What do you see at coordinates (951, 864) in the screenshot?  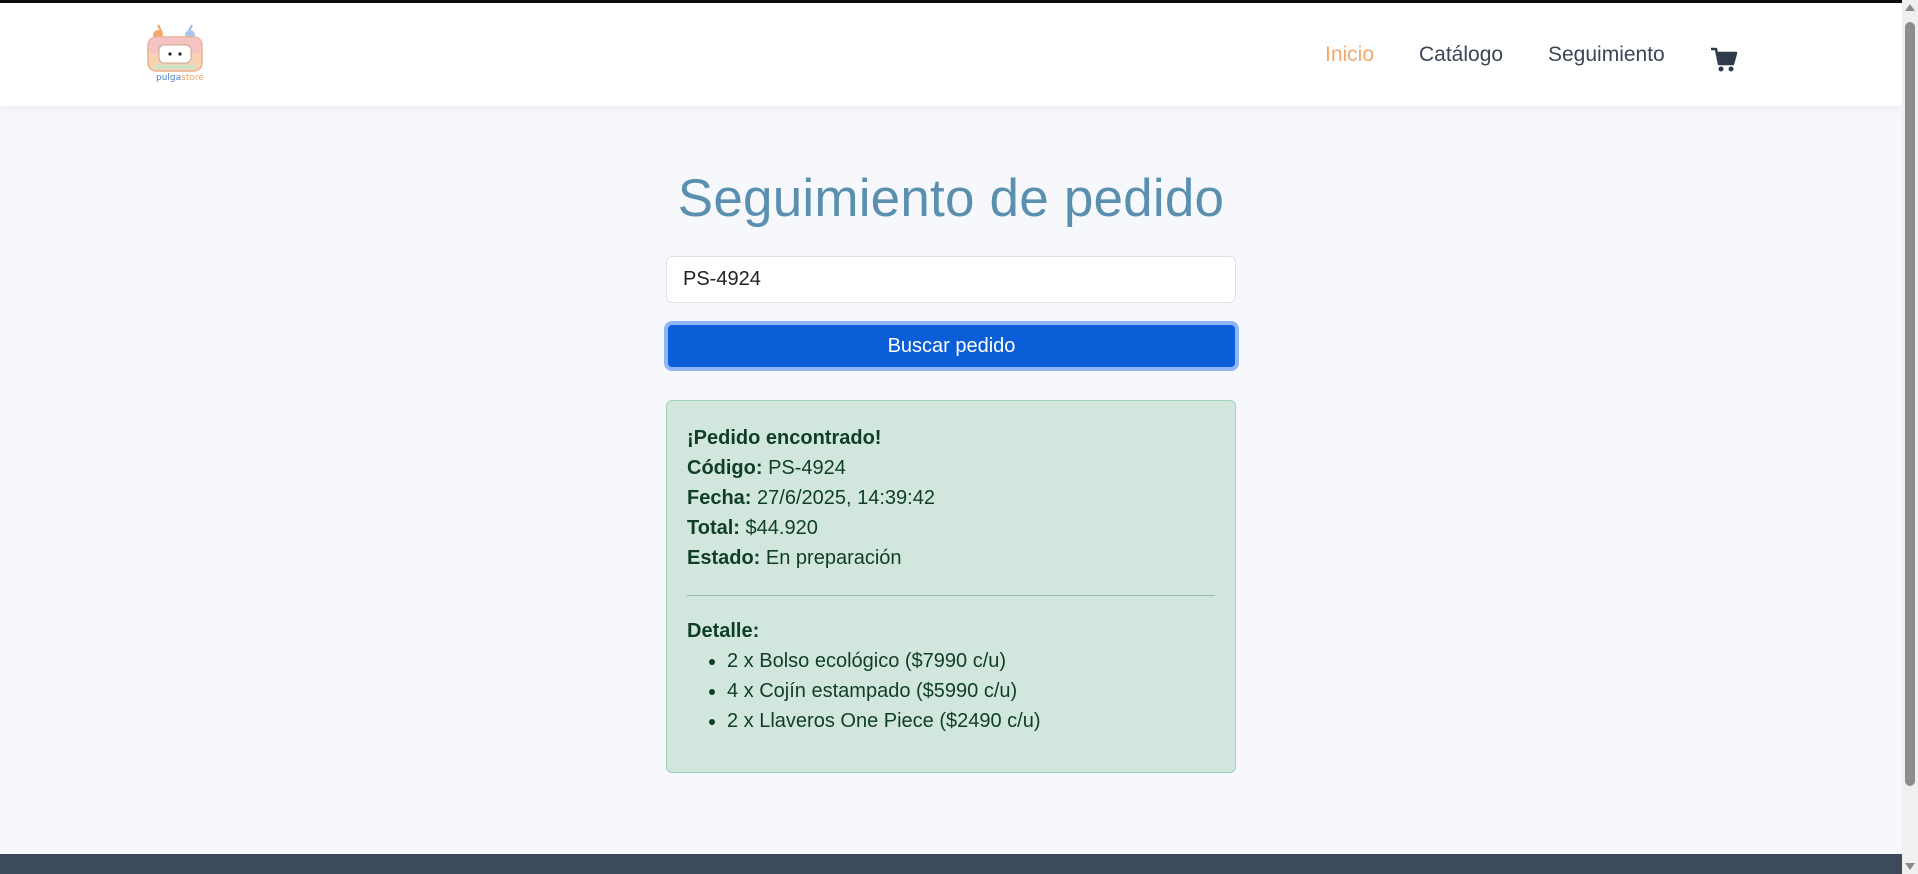 I see `footer` at bounding box center [951, 864].